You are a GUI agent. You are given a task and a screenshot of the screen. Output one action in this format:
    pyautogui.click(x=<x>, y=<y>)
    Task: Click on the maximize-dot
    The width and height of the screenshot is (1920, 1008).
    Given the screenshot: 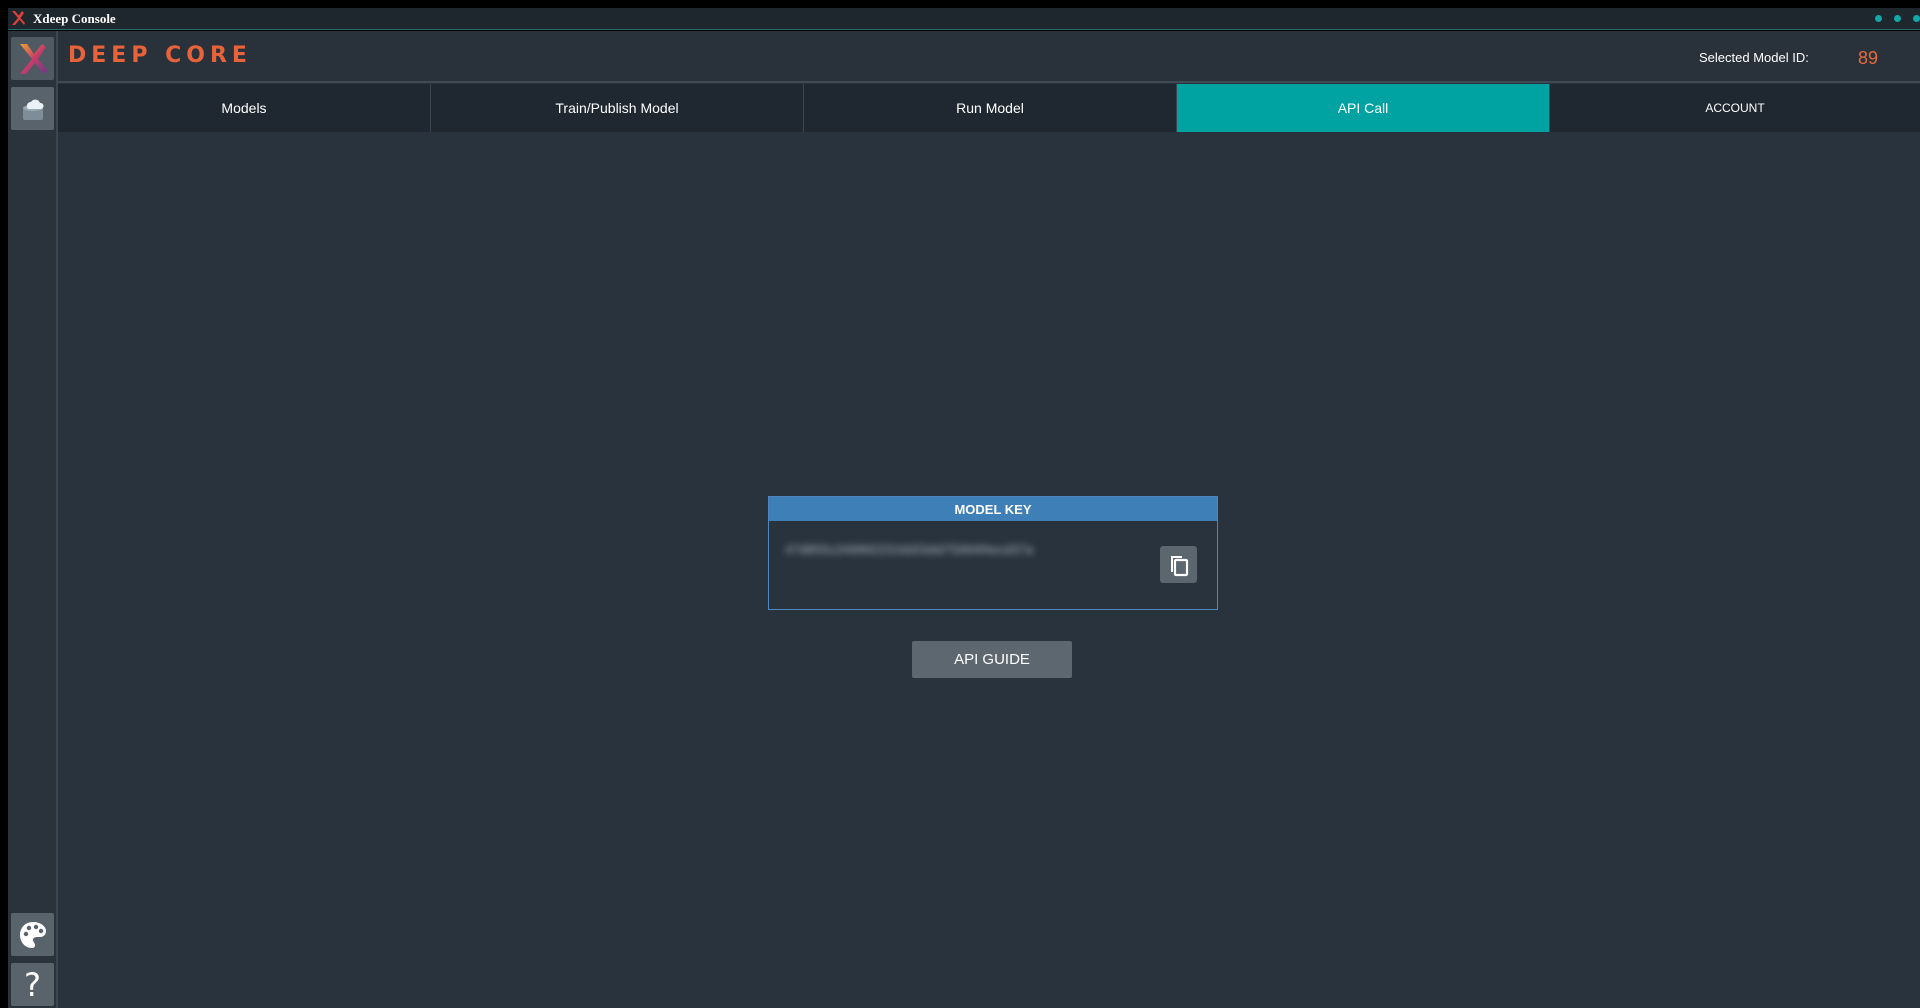 What is the action you would take?
    pyautogui.click(x=1897, y=18)
    